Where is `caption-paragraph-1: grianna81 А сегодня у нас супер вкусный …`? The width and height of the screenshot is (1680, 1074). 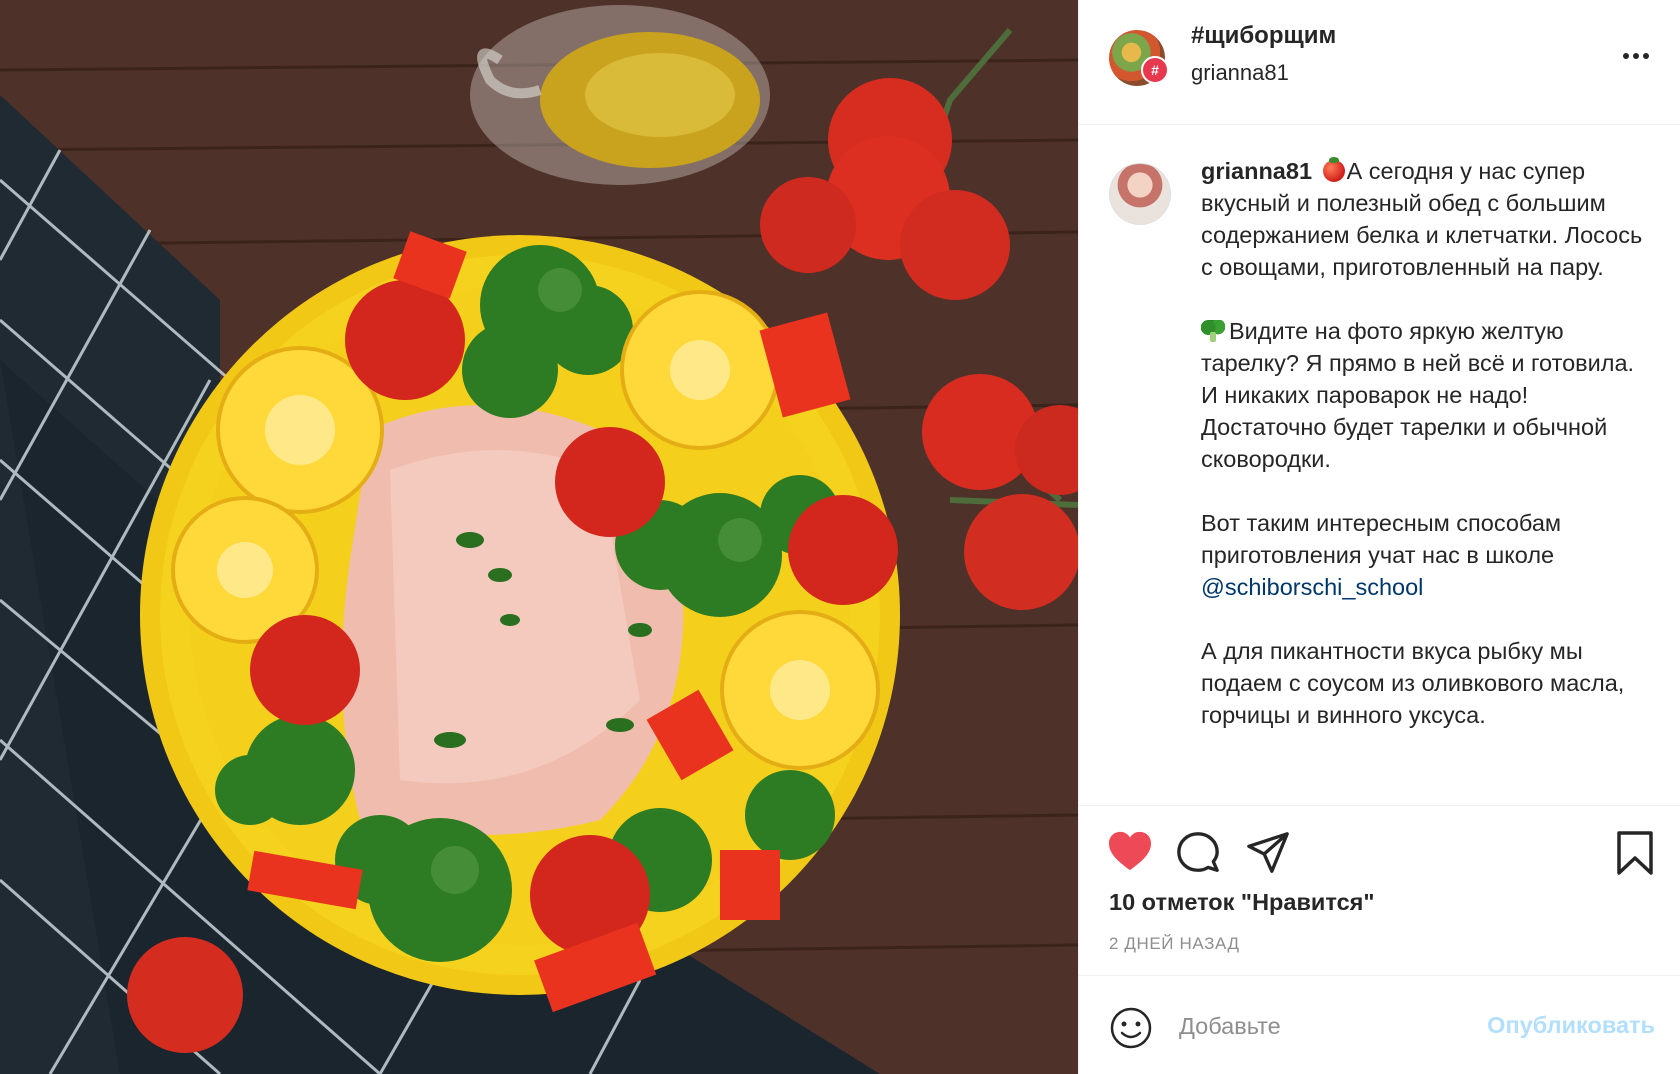 caption-paragraph-1: grianna81 А сегодня у нас супер вкусный … is located at coordinates (1426, 219).